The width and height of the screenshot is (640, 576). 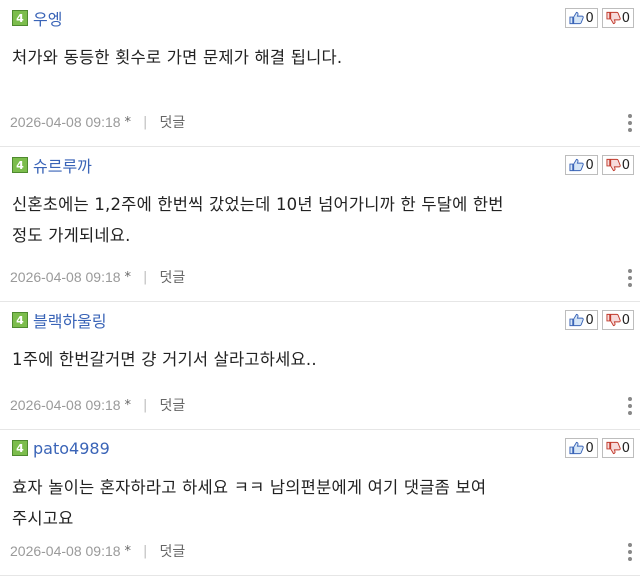 I want to click on comment-text-line: 신혼초에는 1,2주에 한번씩 갔었는데 10년 넘어가니까 한 두달에 한번, so click(x=258, y=204).